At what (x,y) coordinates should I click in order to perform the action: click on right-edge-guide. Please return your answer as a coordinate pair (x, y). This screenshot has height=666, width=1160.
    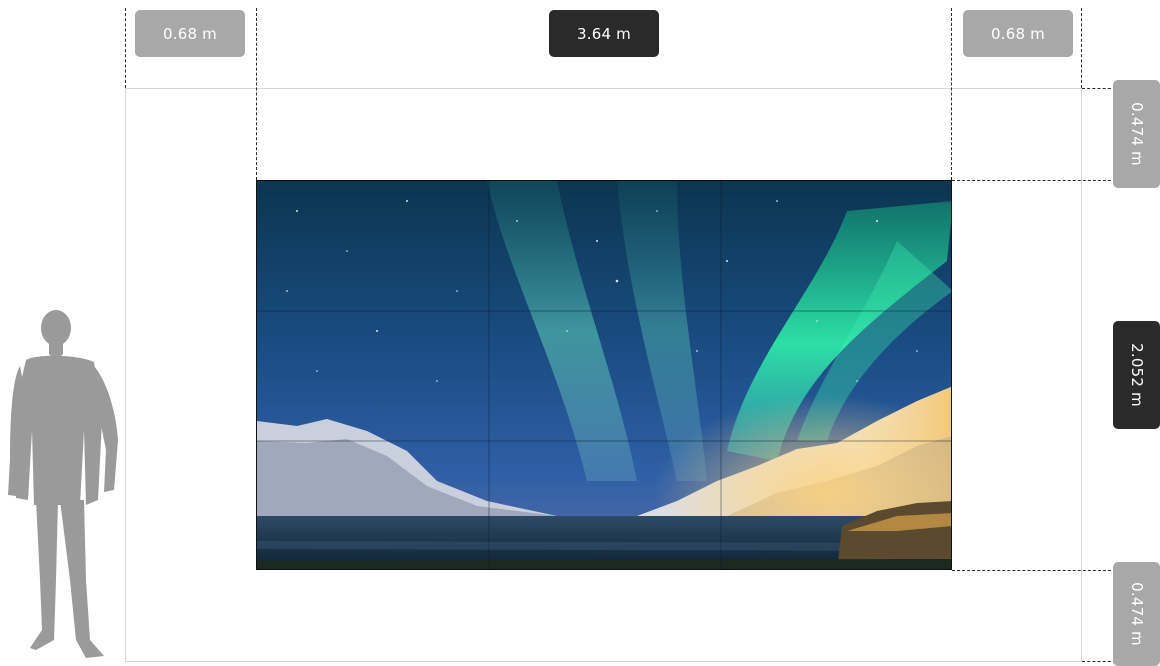
    Looking at the image, I should click on (1081, 48).